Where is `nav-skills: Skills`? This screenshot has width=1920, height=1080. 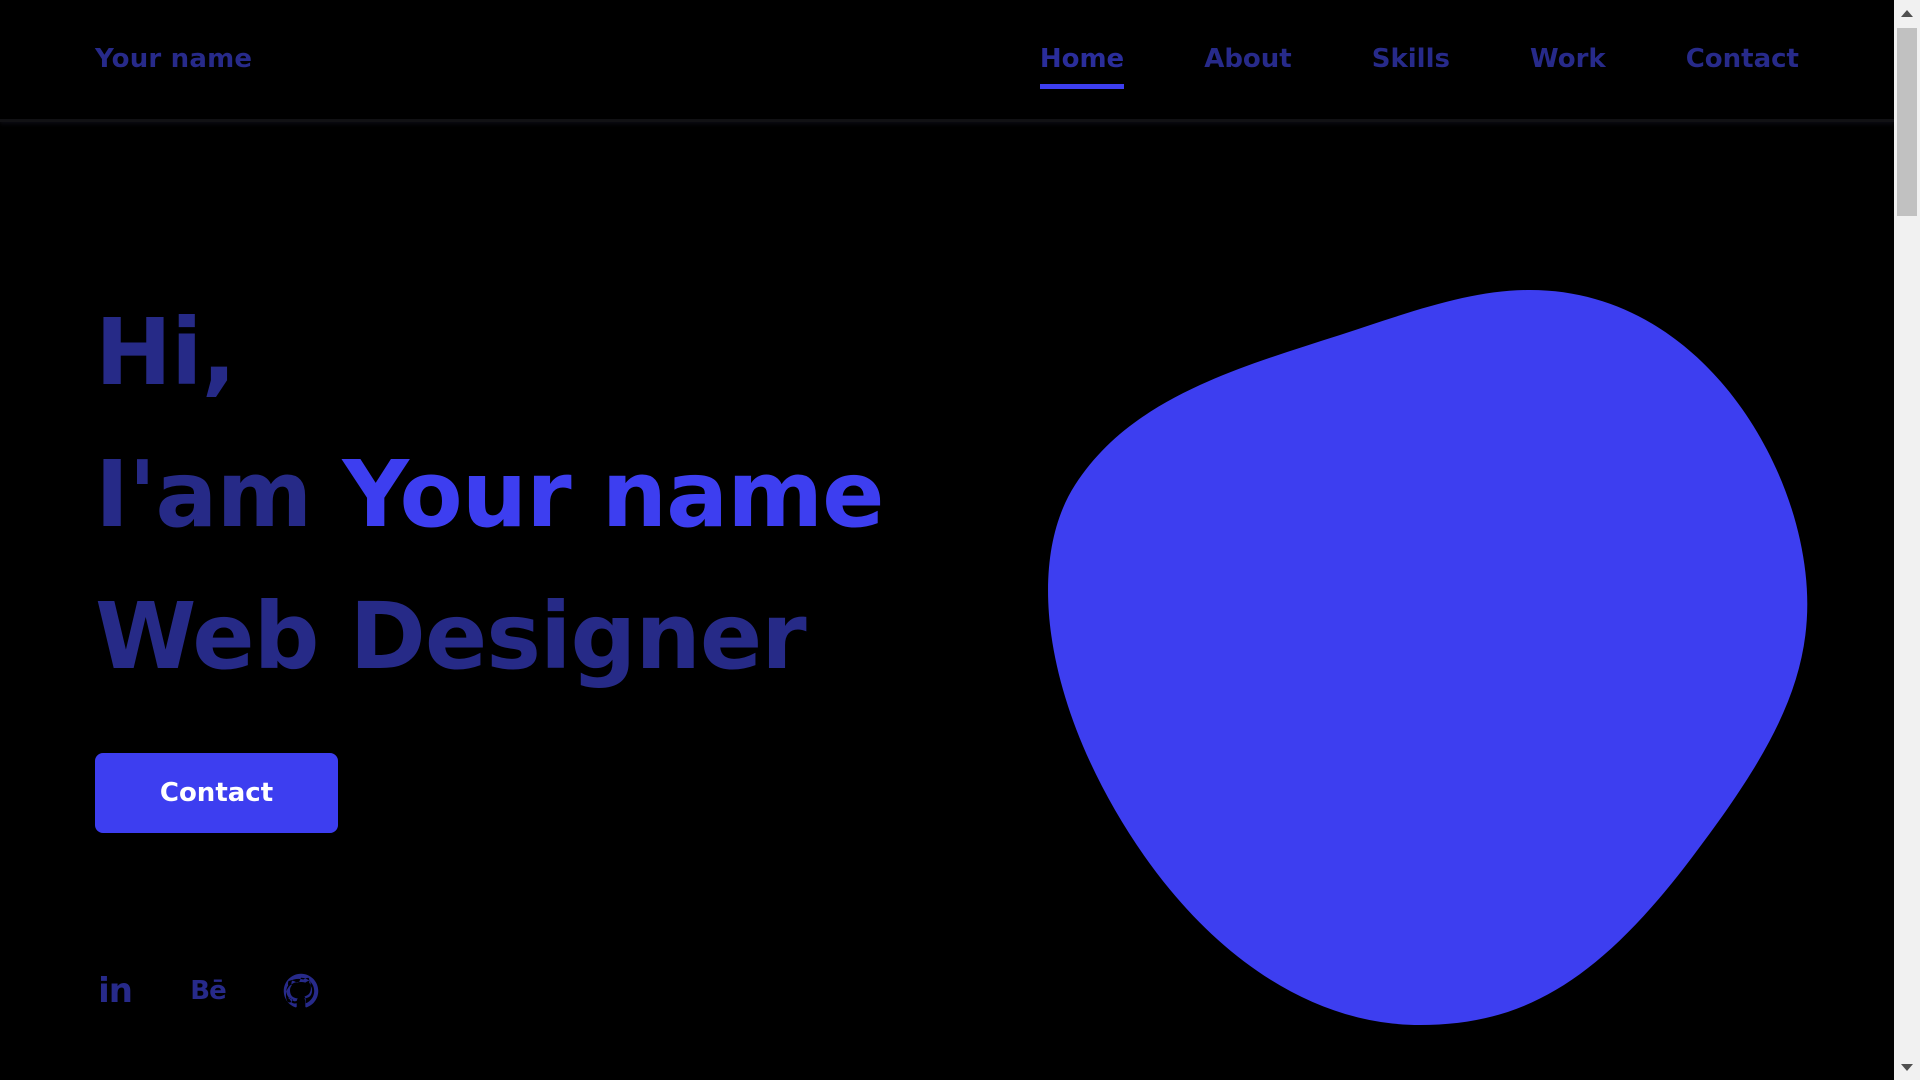 nav-skills: Skills is located at coordinates (1411, 59).